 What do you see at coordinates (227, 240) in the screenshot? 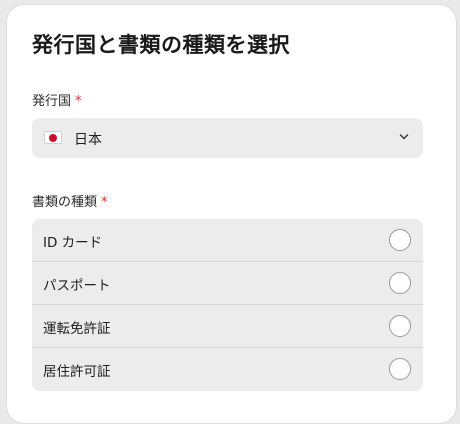
I see `option-id-card: ID カード` at bounding box center [227, 240].